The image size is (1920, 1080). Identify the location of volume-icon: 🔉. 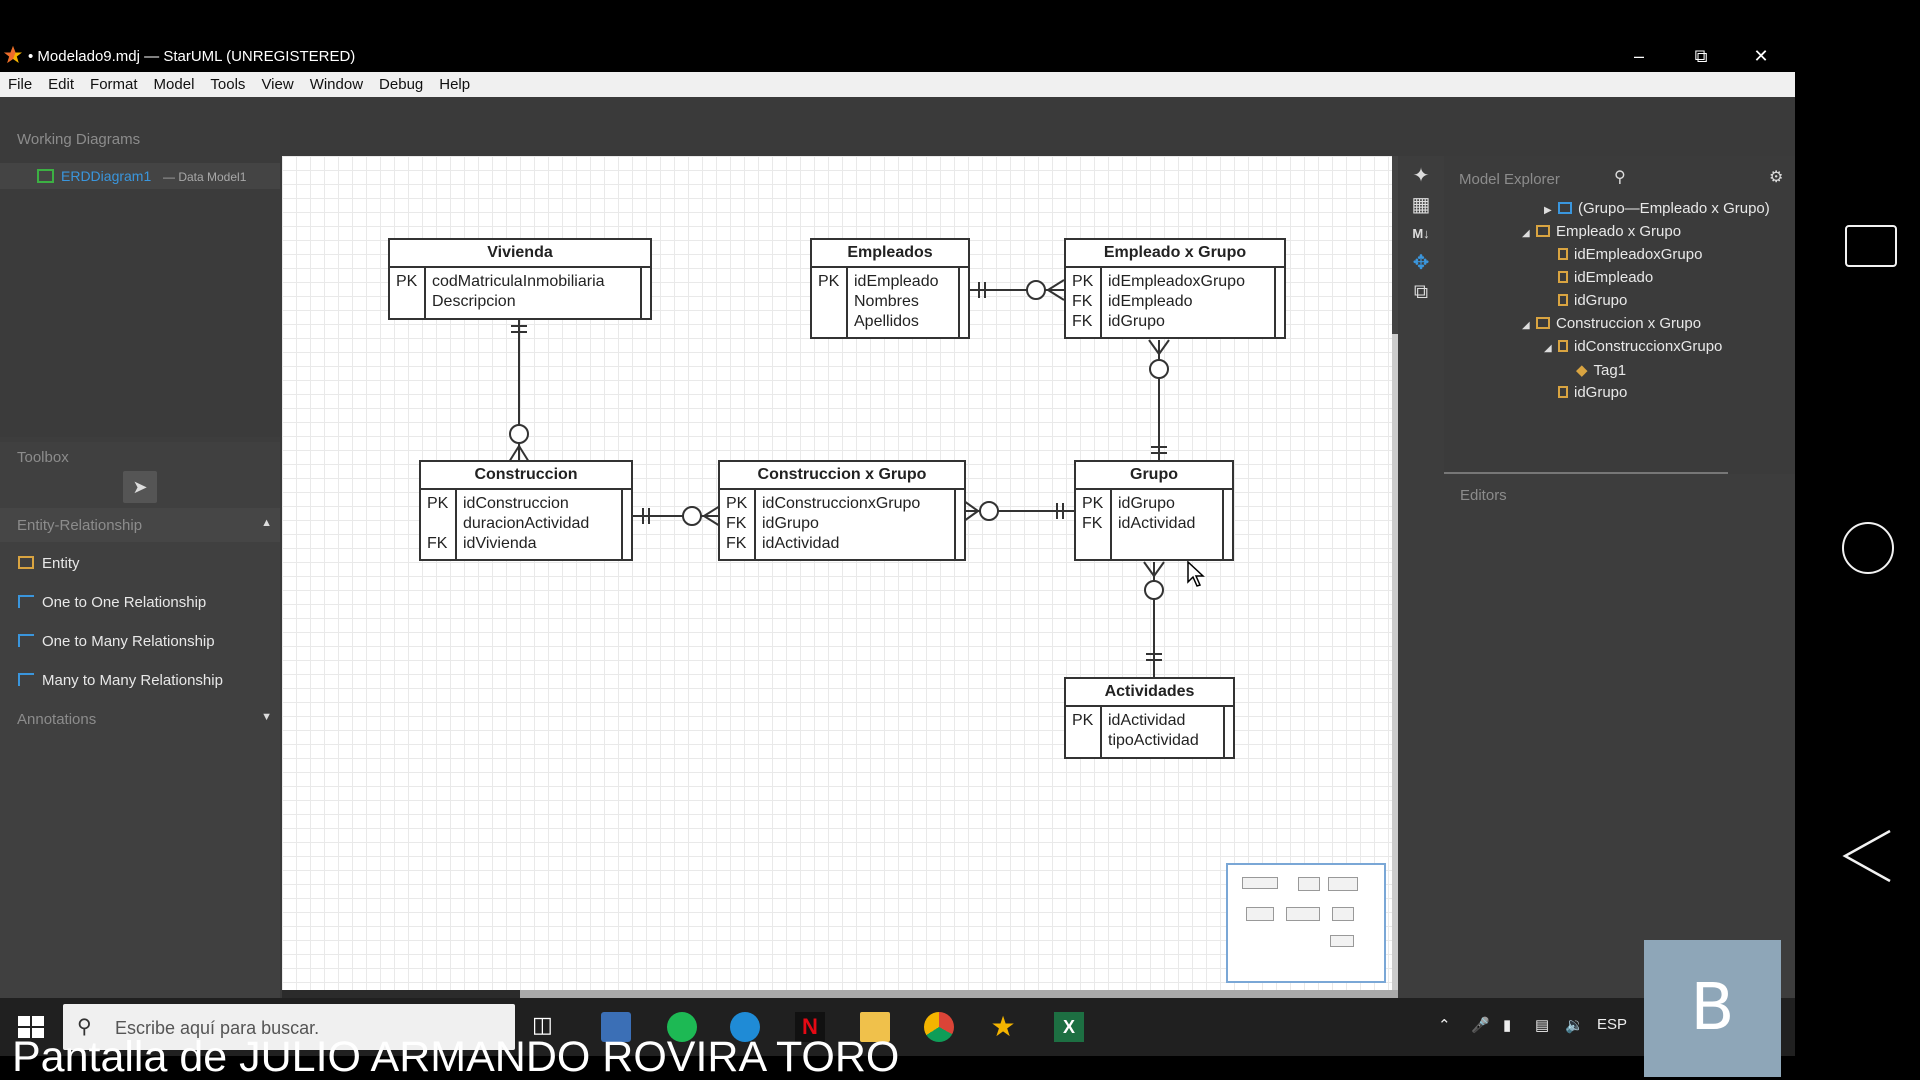
(1574, 1025).